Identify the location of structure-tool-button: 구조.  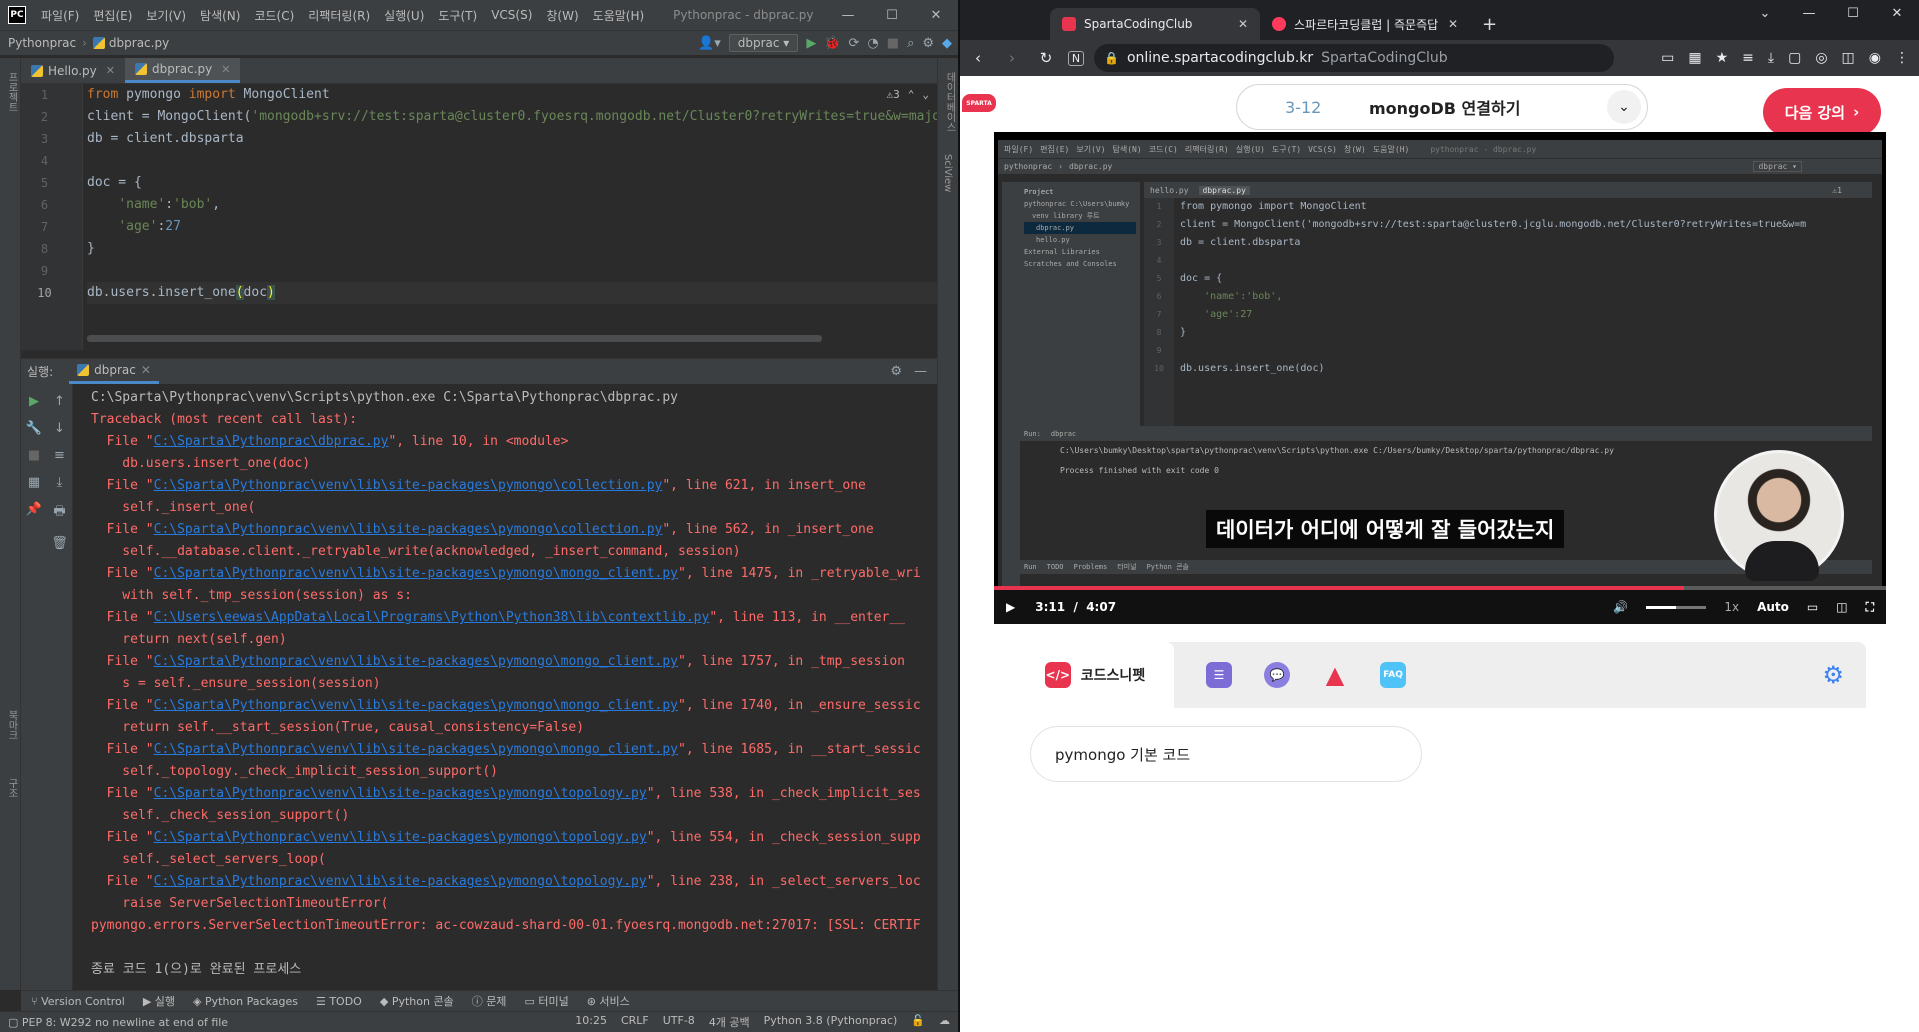
(11, 788).